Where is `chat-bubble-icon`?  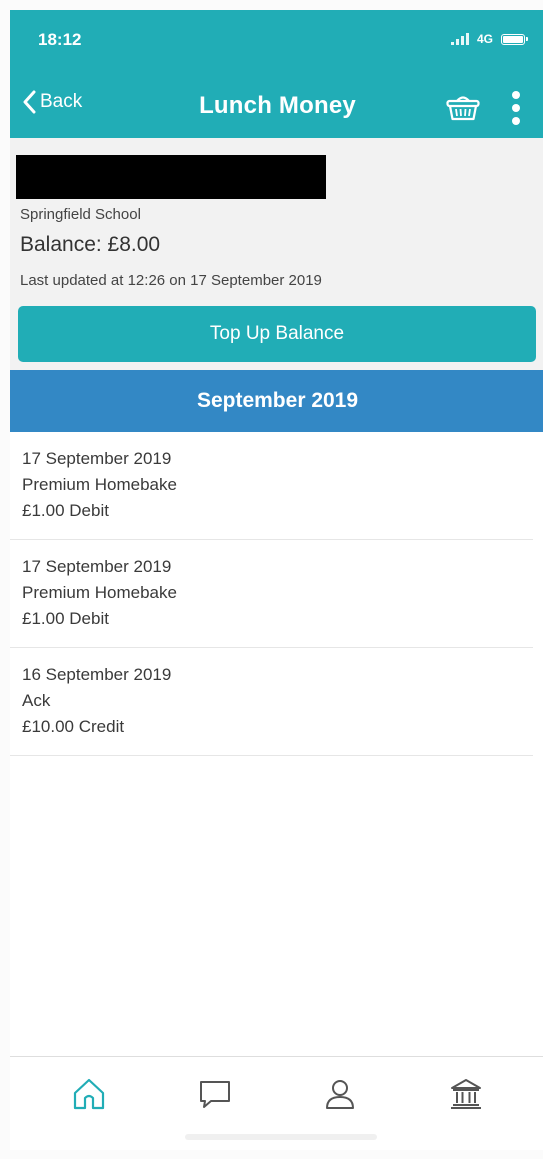 chat-bubble-icon is located at coordinates (214, 1094).